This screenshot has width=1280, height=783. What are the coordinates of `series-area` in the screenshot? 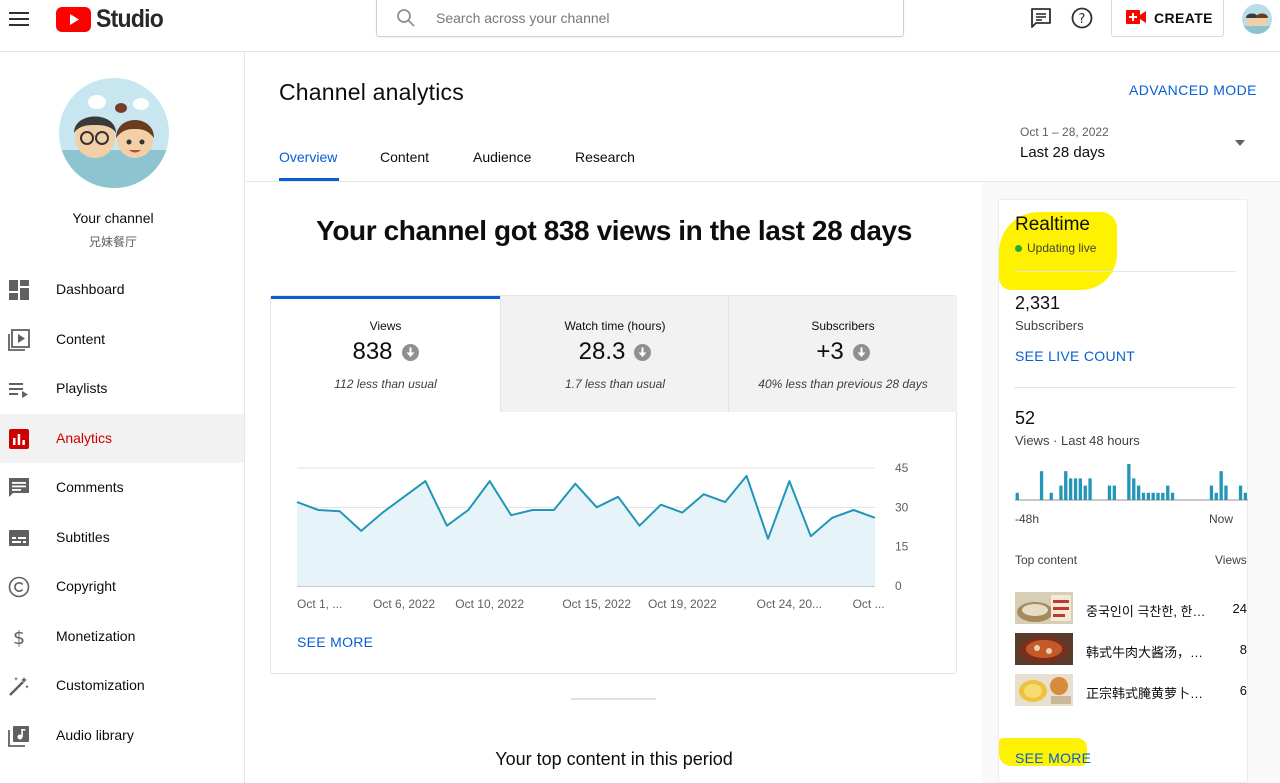 It's located at (586, 530).